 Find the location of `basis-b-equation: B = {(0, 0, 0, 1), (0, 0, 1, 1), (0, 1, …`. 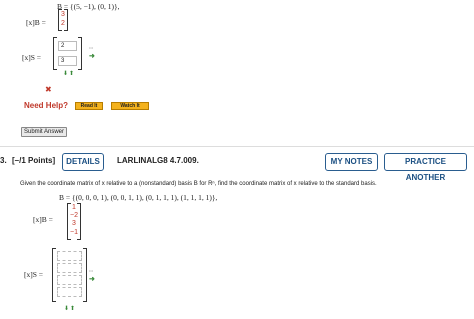

basis-b-equation: B = {(0, 0, 0, 1), (0, 0, 1, 1), (0, 1, … is located at coordinates (138, 197).